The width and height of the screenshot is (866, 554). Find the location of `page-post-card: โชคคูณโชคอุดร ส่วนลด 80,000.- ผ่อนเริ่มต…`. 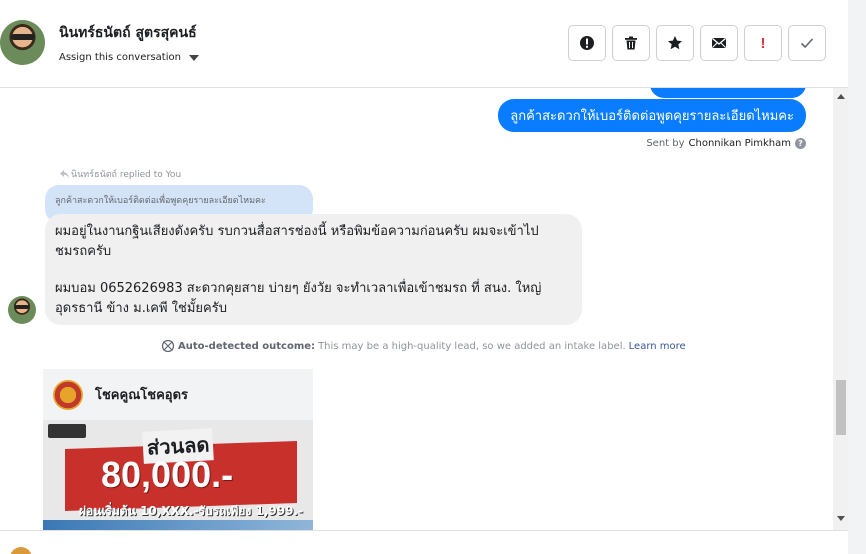

page-post-card: โชคคูณโชคอุดร ส่วนลด 80,000.- ผ่อนเริ่มต… is located at coordinates (178, 449).